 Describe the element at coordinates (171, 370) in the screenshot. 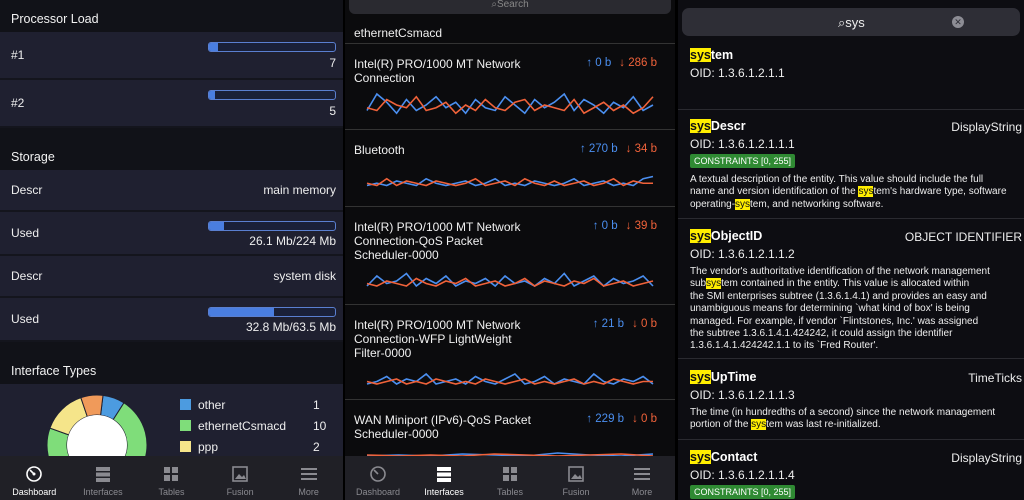

I see `interface-types-title: Interface Types` at that location.